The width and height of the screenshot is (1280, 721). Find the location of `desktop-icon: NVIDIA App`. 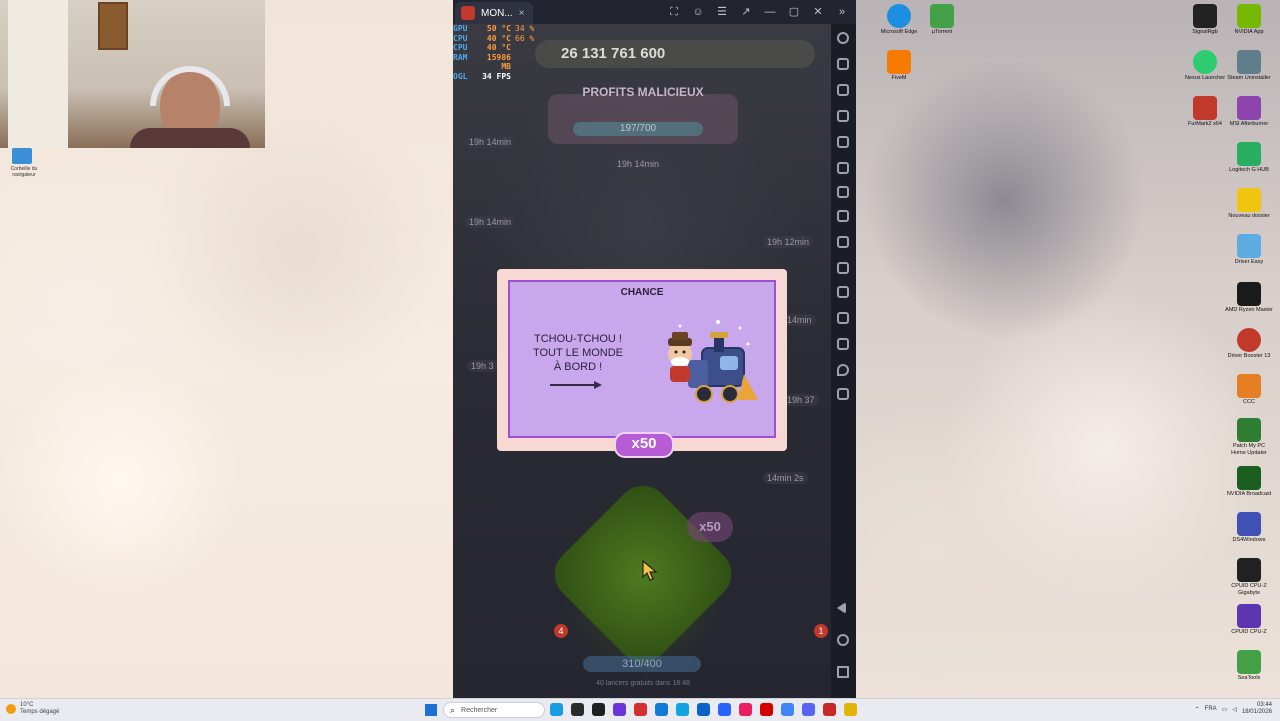

desktop-icon: NVIDIA App is located at coordinates (1249, 20).